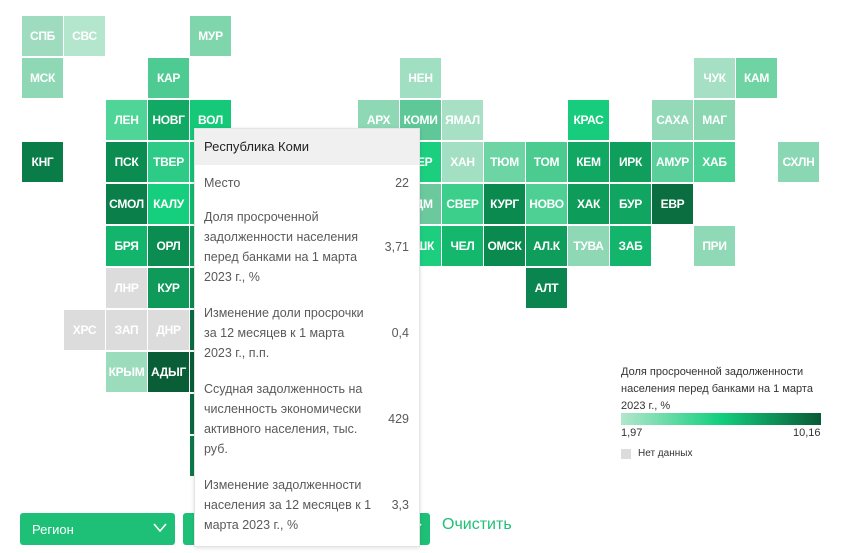 This screenshot has width=847, height=553. I want to click on region-tile: КНГ, so click(42, 162).